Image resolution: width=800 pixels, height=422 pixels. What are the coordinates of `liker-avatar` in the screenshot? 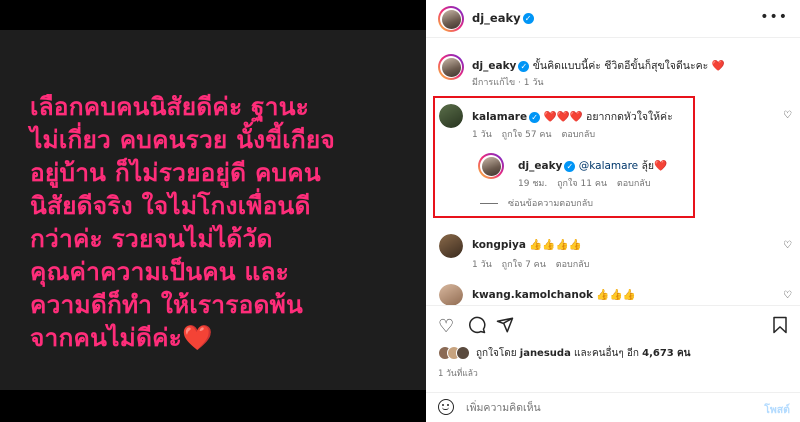 It's located at (463, 353).